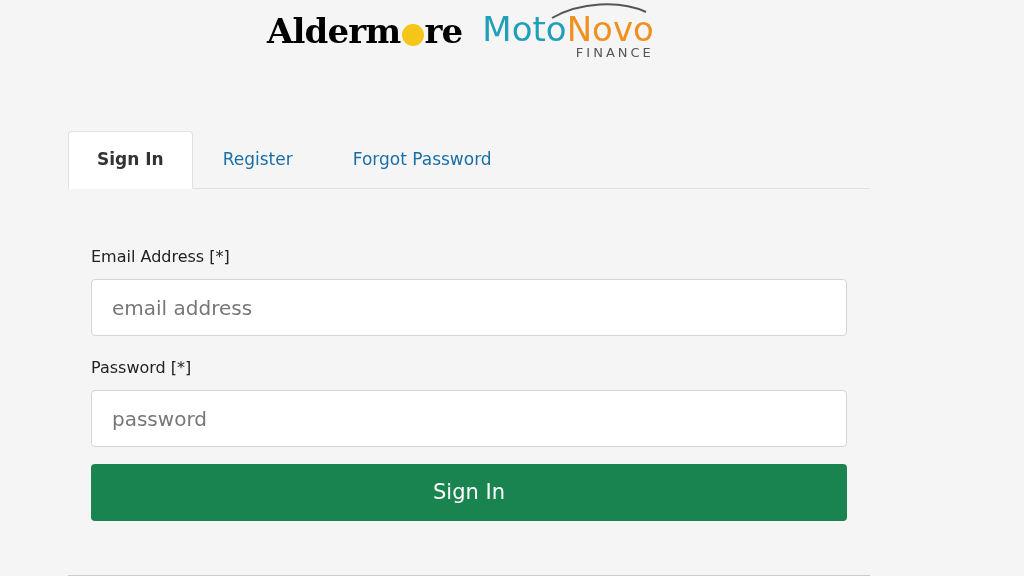  Describe the element at coordinates (334, 31) in the screenshot. I see `aldermore-logo-text: Alderm` at that location.